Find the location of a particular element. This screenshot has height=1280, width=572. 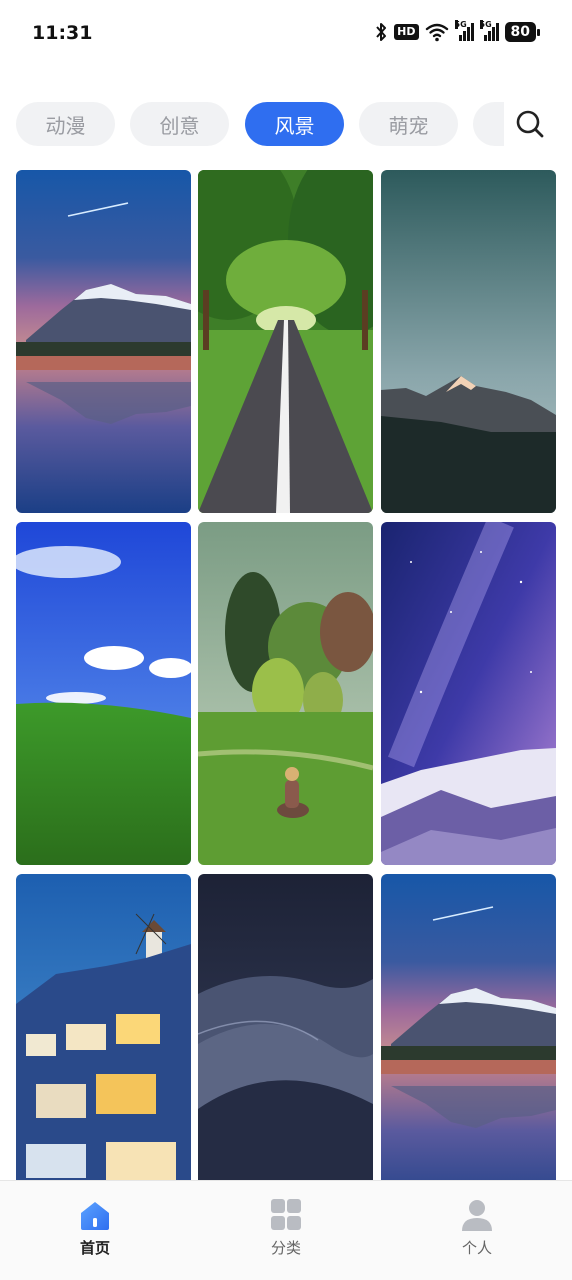

nav-profile: 个人 is located at coordinates (477, 1228).